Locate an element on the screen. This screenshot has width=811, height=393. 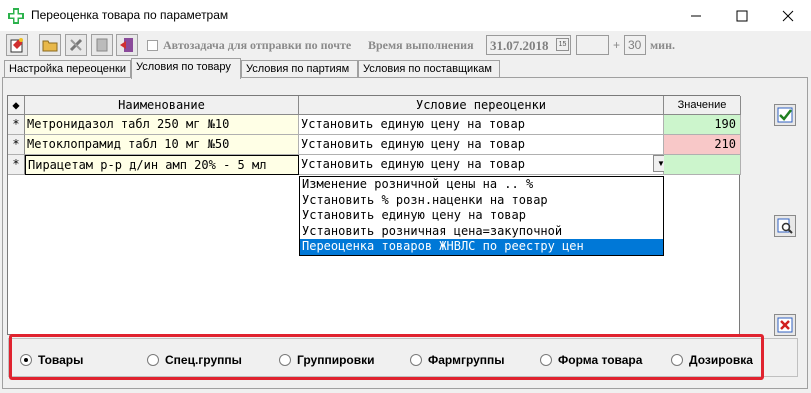
dropdown-option: Изменение розничной цены на .. % is located at coordinates (481, 185).